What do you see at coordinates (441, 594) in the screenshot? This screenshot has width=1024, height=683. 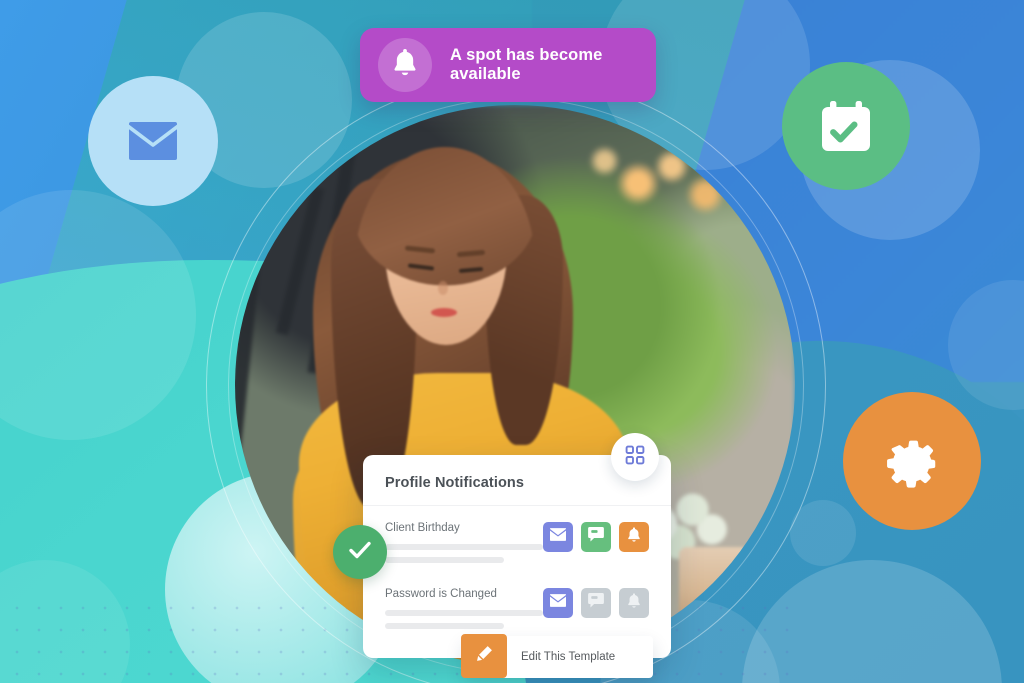 I see `row-label: Password is Changed` at bounding box center [441, 594].